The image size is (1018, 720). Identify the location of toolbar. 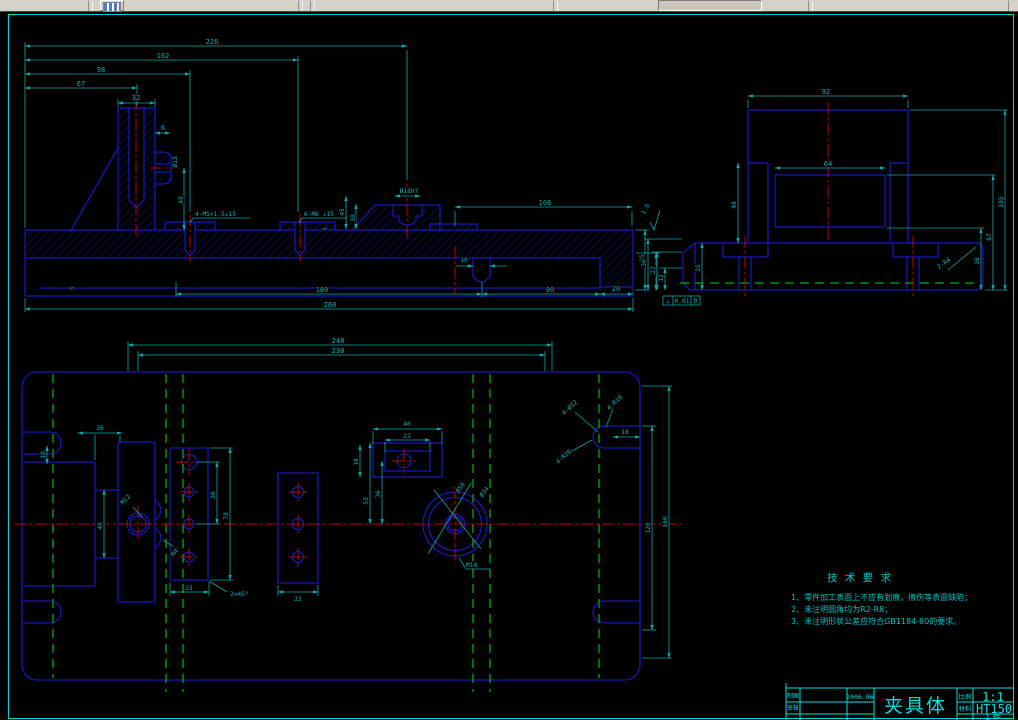
(509, 6).